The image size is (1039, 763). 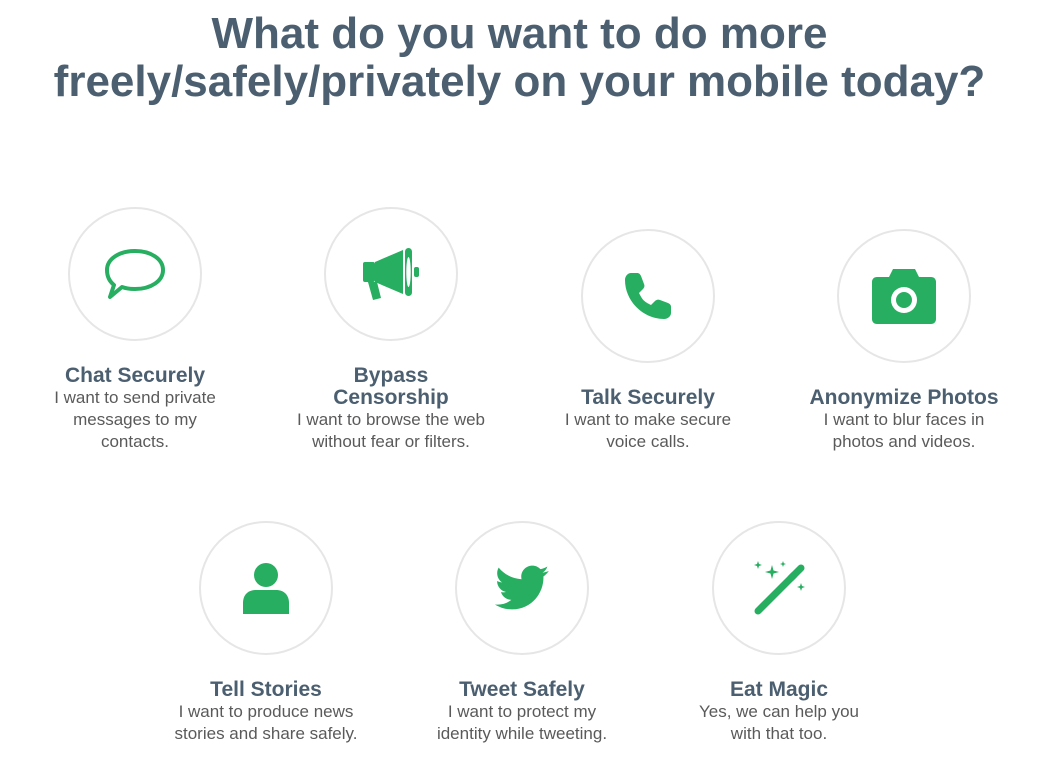 What do you see at coordinates (648, 430) in the screenshot?
I see `option-description: I want to make secure voice calls.` at bounding box center [648, 430].